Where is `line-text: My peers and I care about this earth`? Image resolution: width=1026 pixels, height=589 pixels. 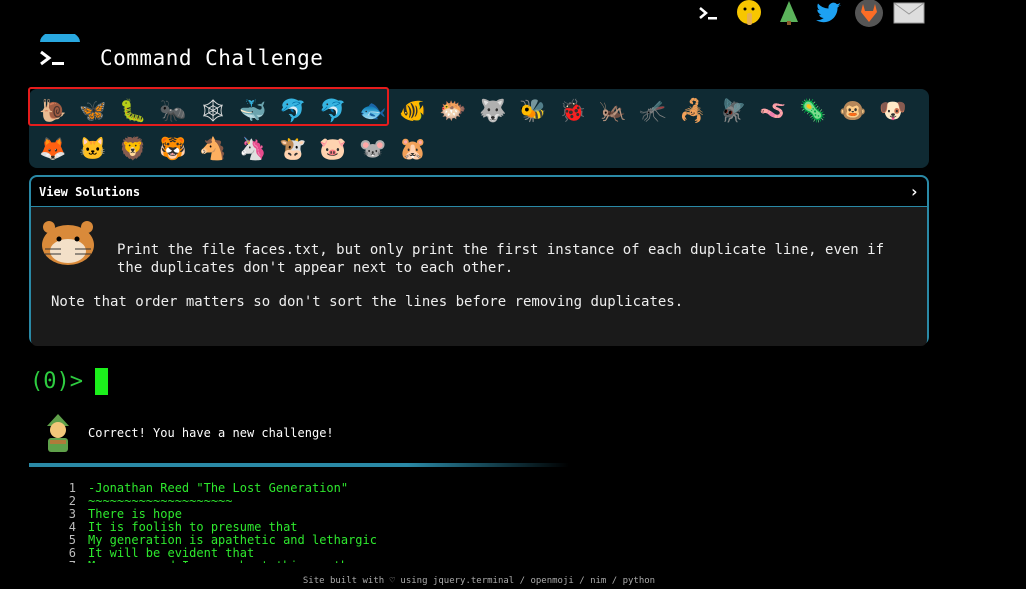 line-text: My peers and I care about this earth is located at coordinates (218, 562).